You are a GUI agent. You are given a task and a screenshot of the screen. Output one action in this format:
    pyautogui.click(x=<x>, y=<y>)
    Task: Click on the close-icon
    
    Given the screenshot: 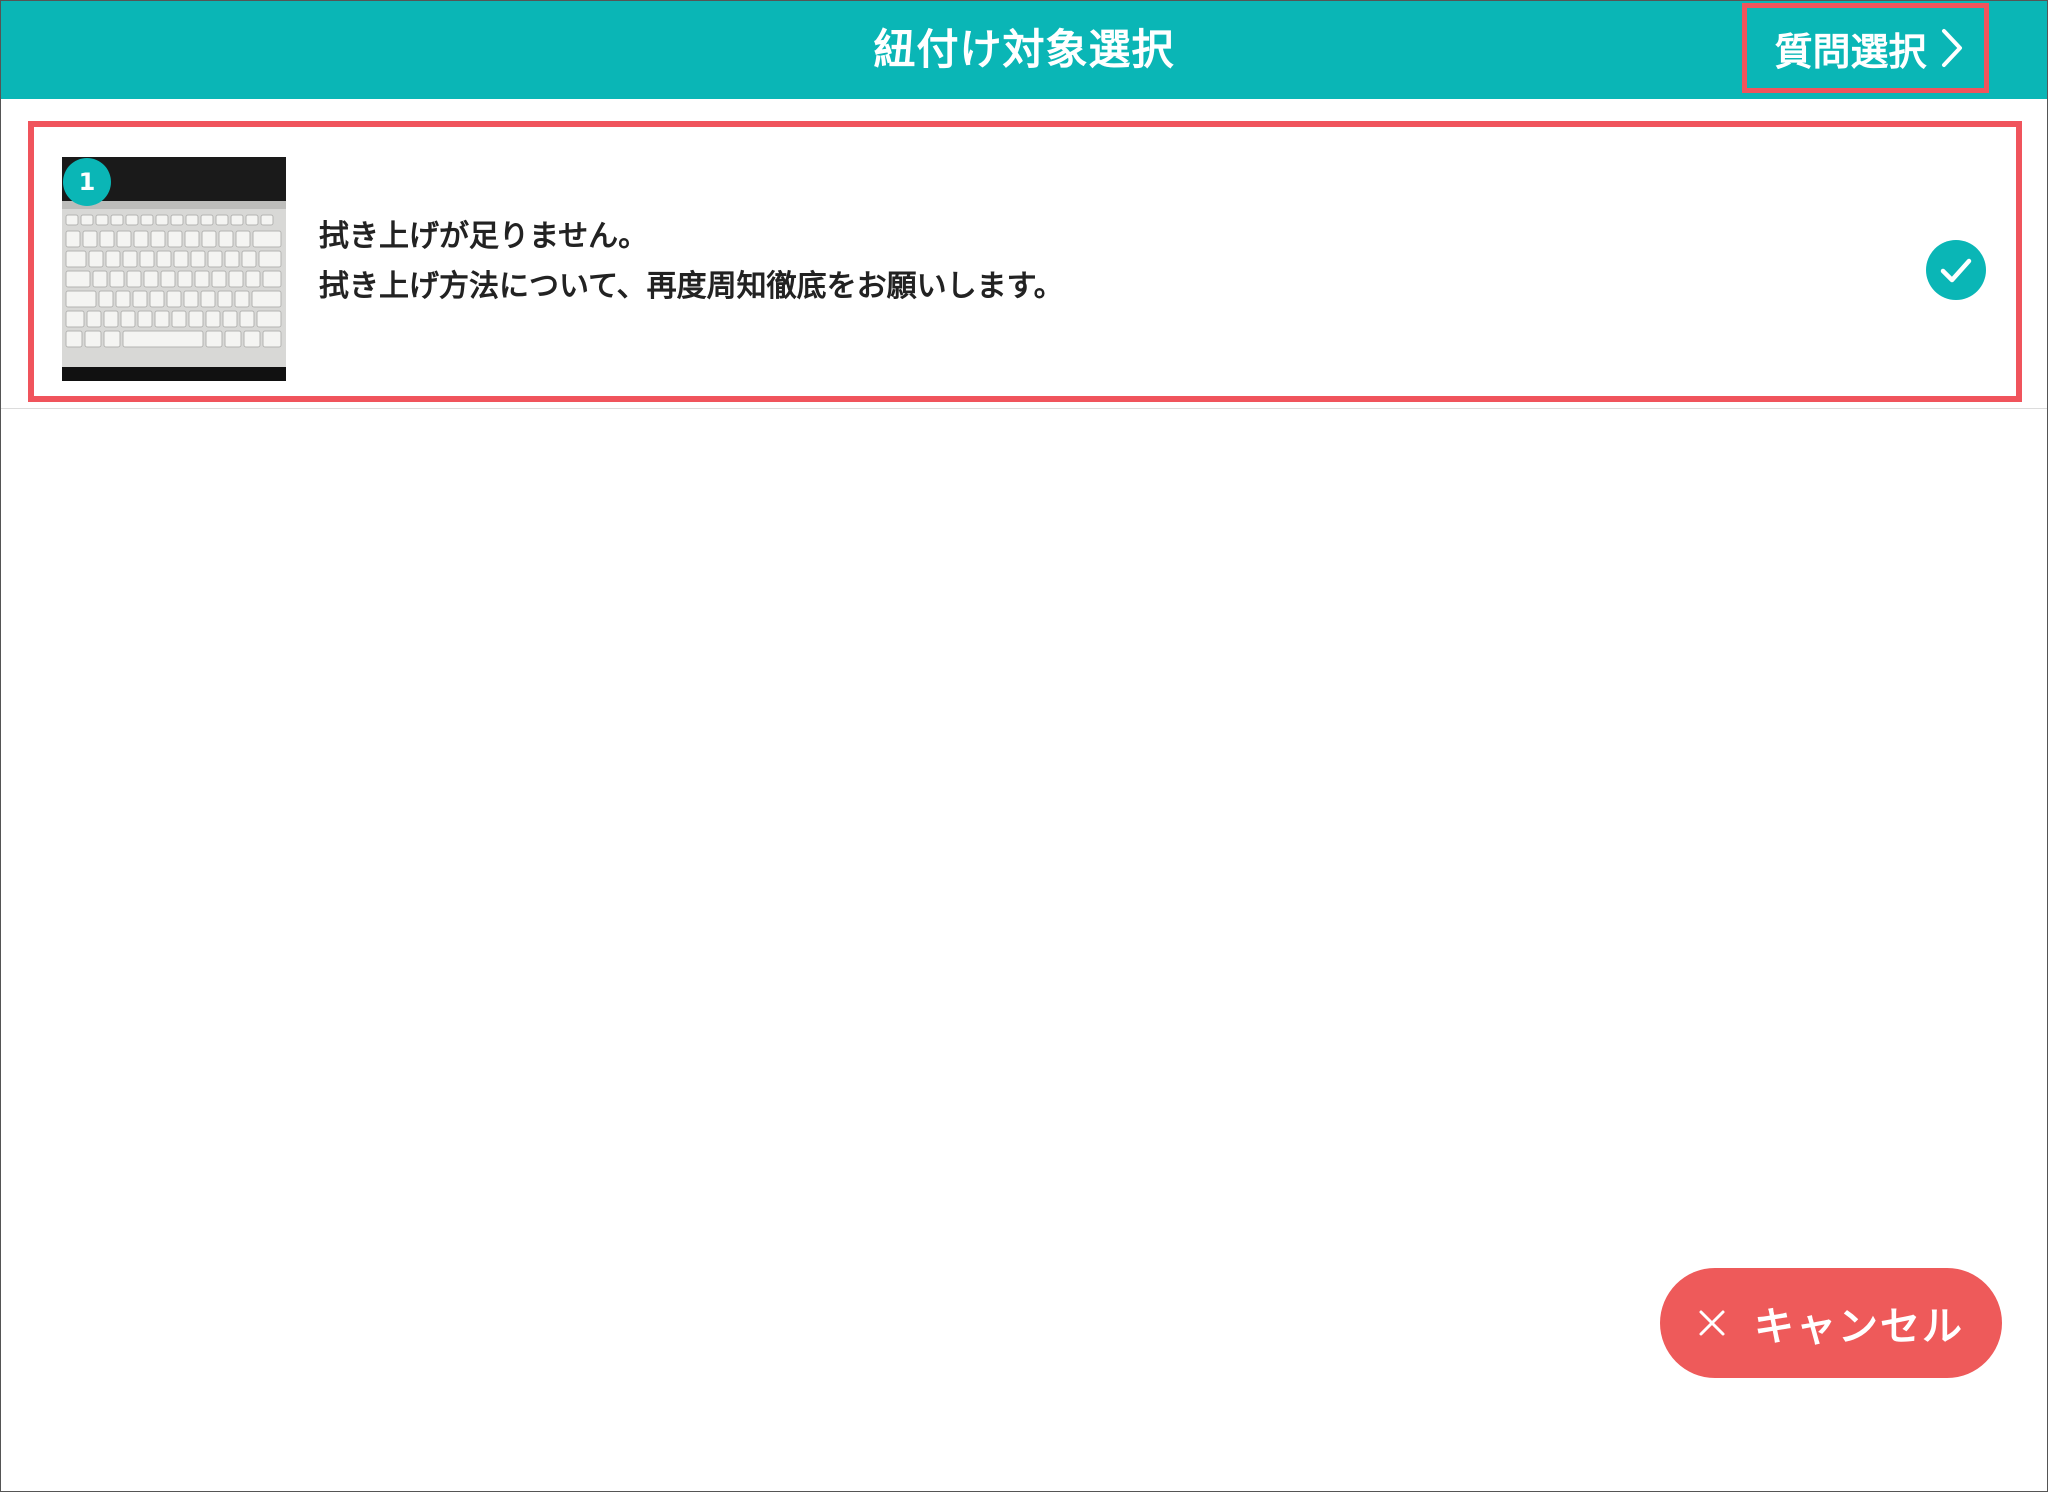 What is the action you would take?
    pyautogui.click(x=1712, y=1323)
    